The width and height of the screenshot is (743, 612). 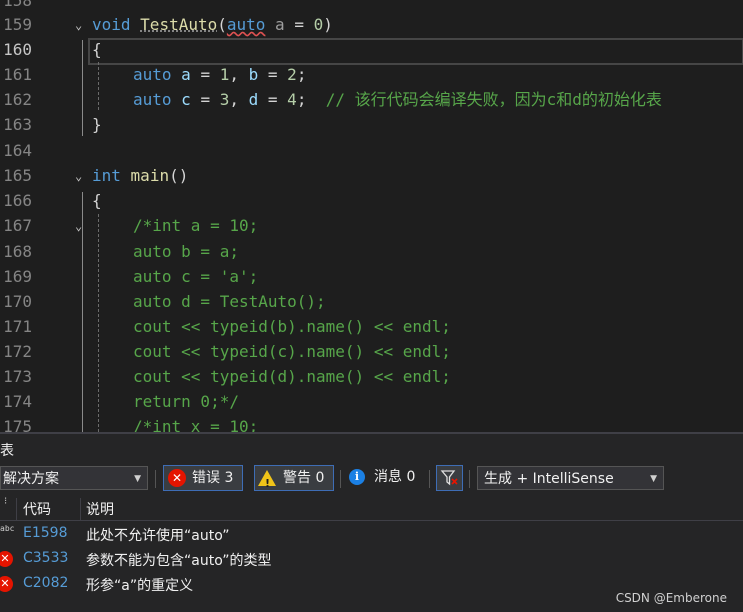 I want to click on error-description: 此处不允许使用“auto”, so click(x=158, y=536).